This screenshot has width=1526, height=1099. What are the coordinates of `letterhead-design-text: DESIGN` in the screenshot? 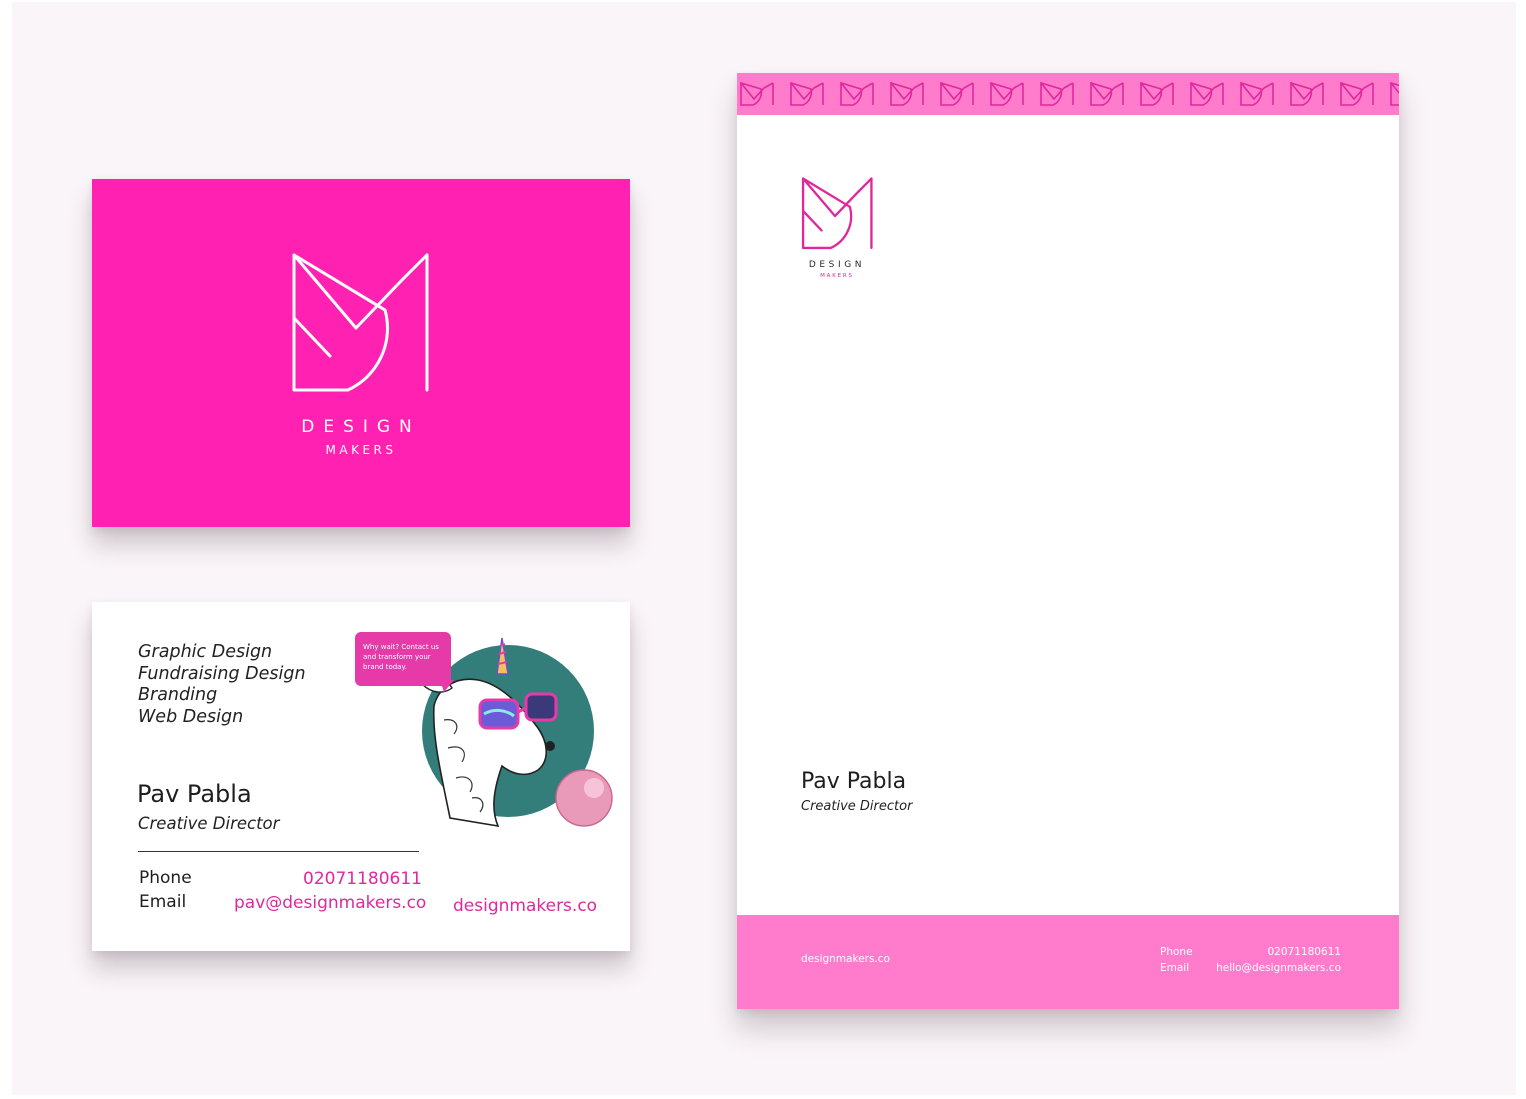 It's located at (837, 265).